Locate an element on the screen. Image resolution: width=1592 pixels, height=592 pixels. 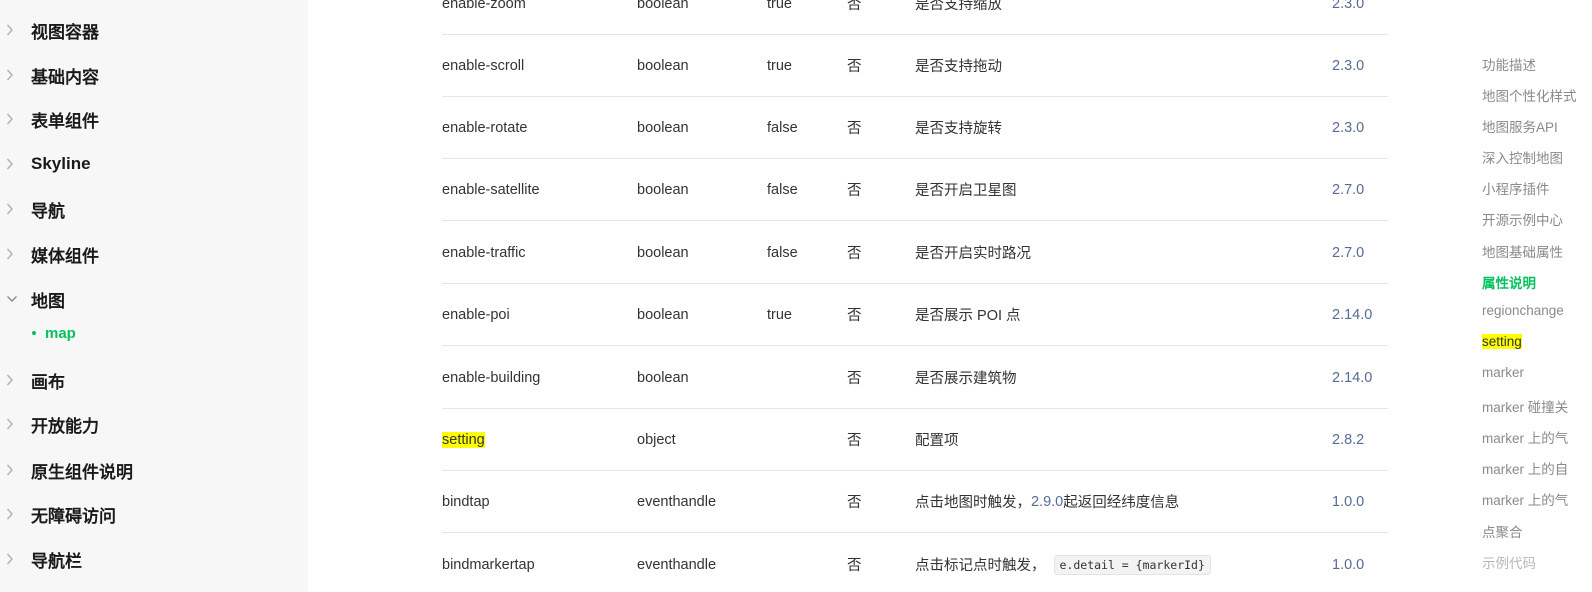
sidebar-item-media-components: 媒体组件 is located at coordinates (154, 254).